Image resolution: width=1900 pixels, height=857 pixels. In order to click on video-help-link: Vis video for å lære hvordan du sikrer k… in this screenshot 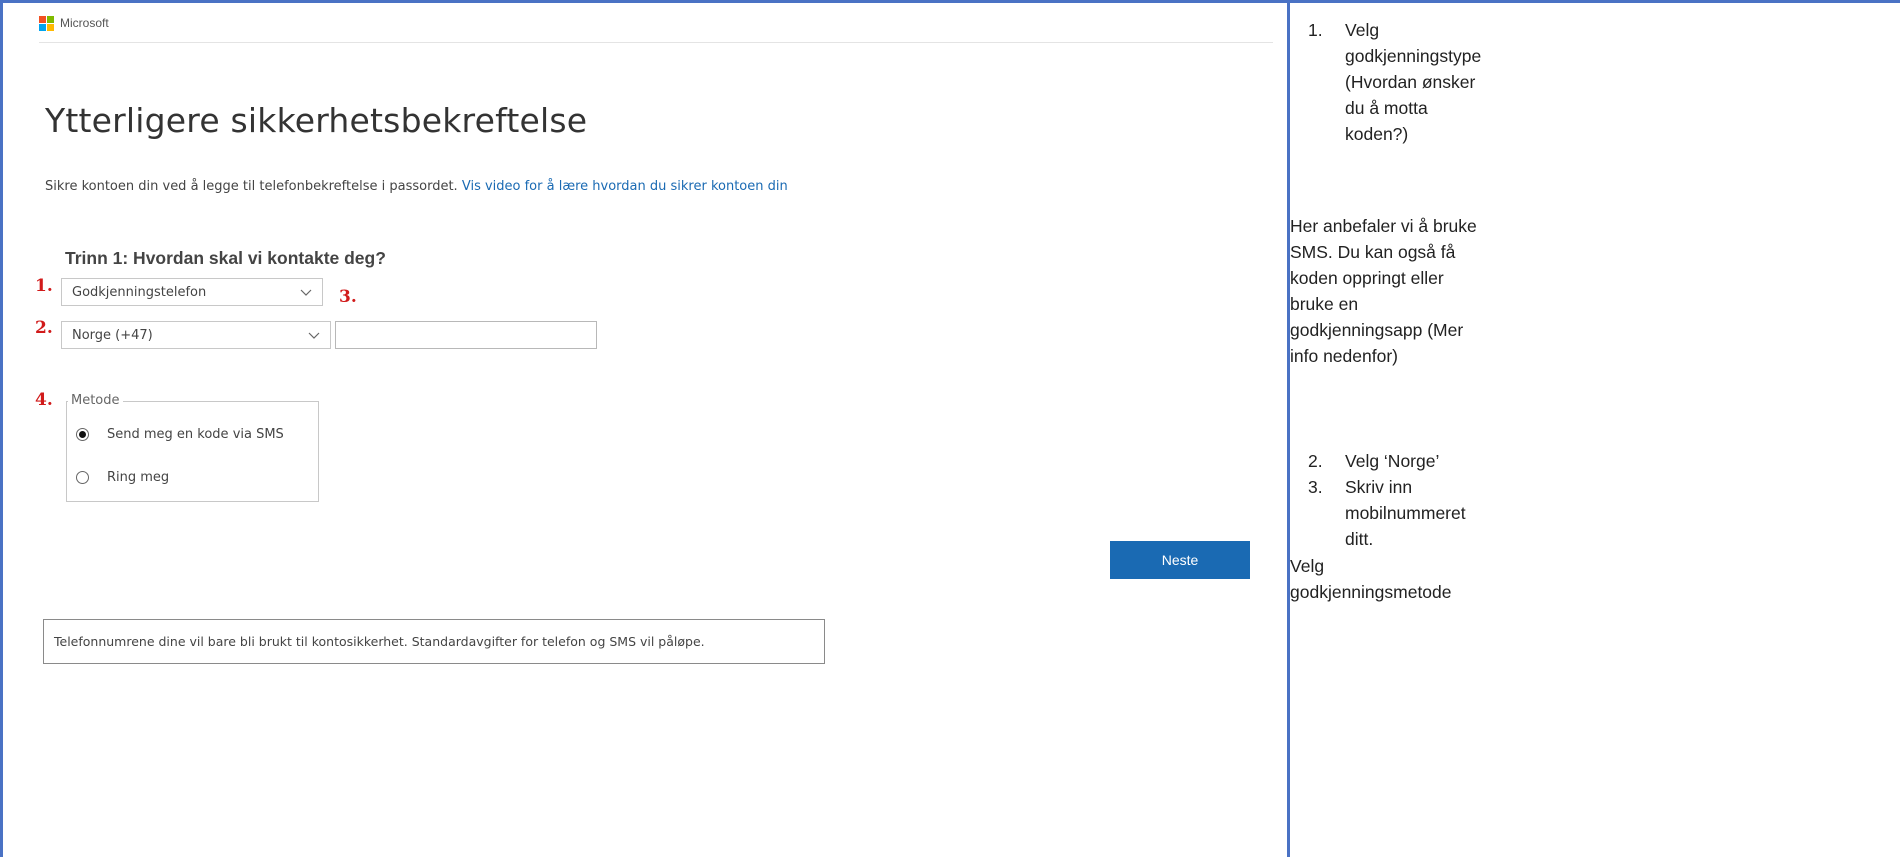, I will do `click(625, 186)`.